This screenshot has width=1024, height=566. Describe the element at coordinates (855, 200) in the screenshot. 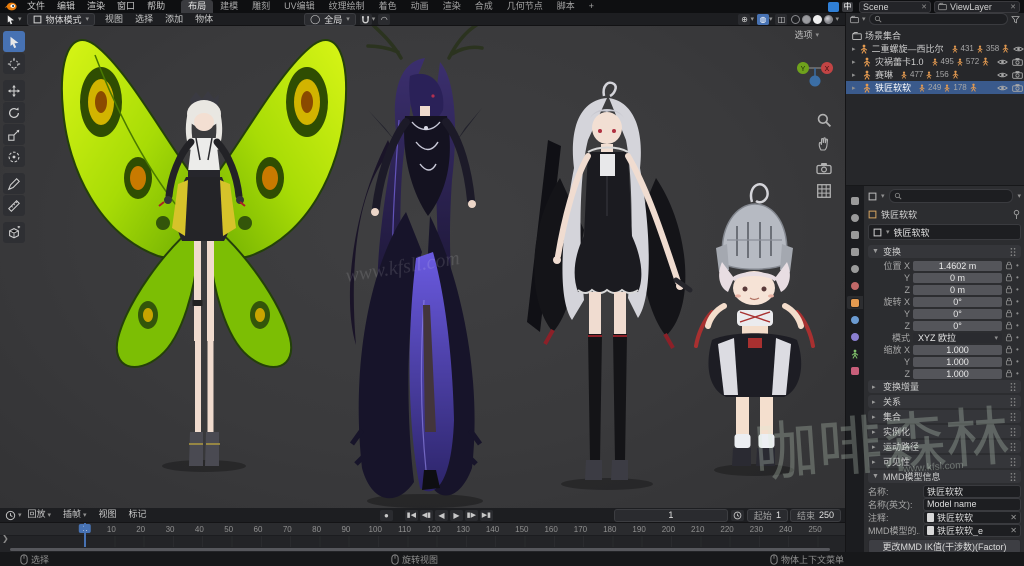

I see `properties-tab-tool` at that location.